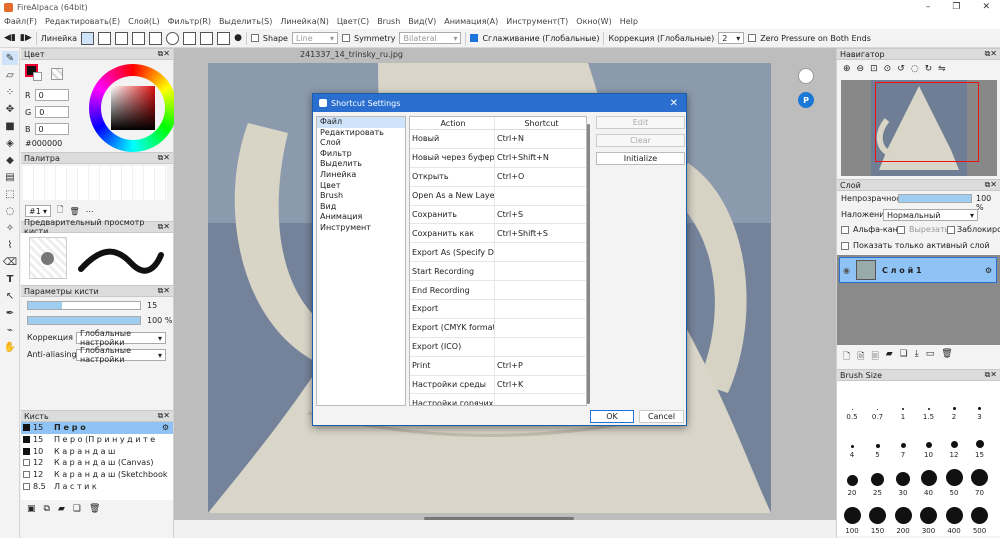  What do you see at coordinates (57, 74) in the screenshot?
I see `transparent-color-swatch` at bounding box center [57, 74].